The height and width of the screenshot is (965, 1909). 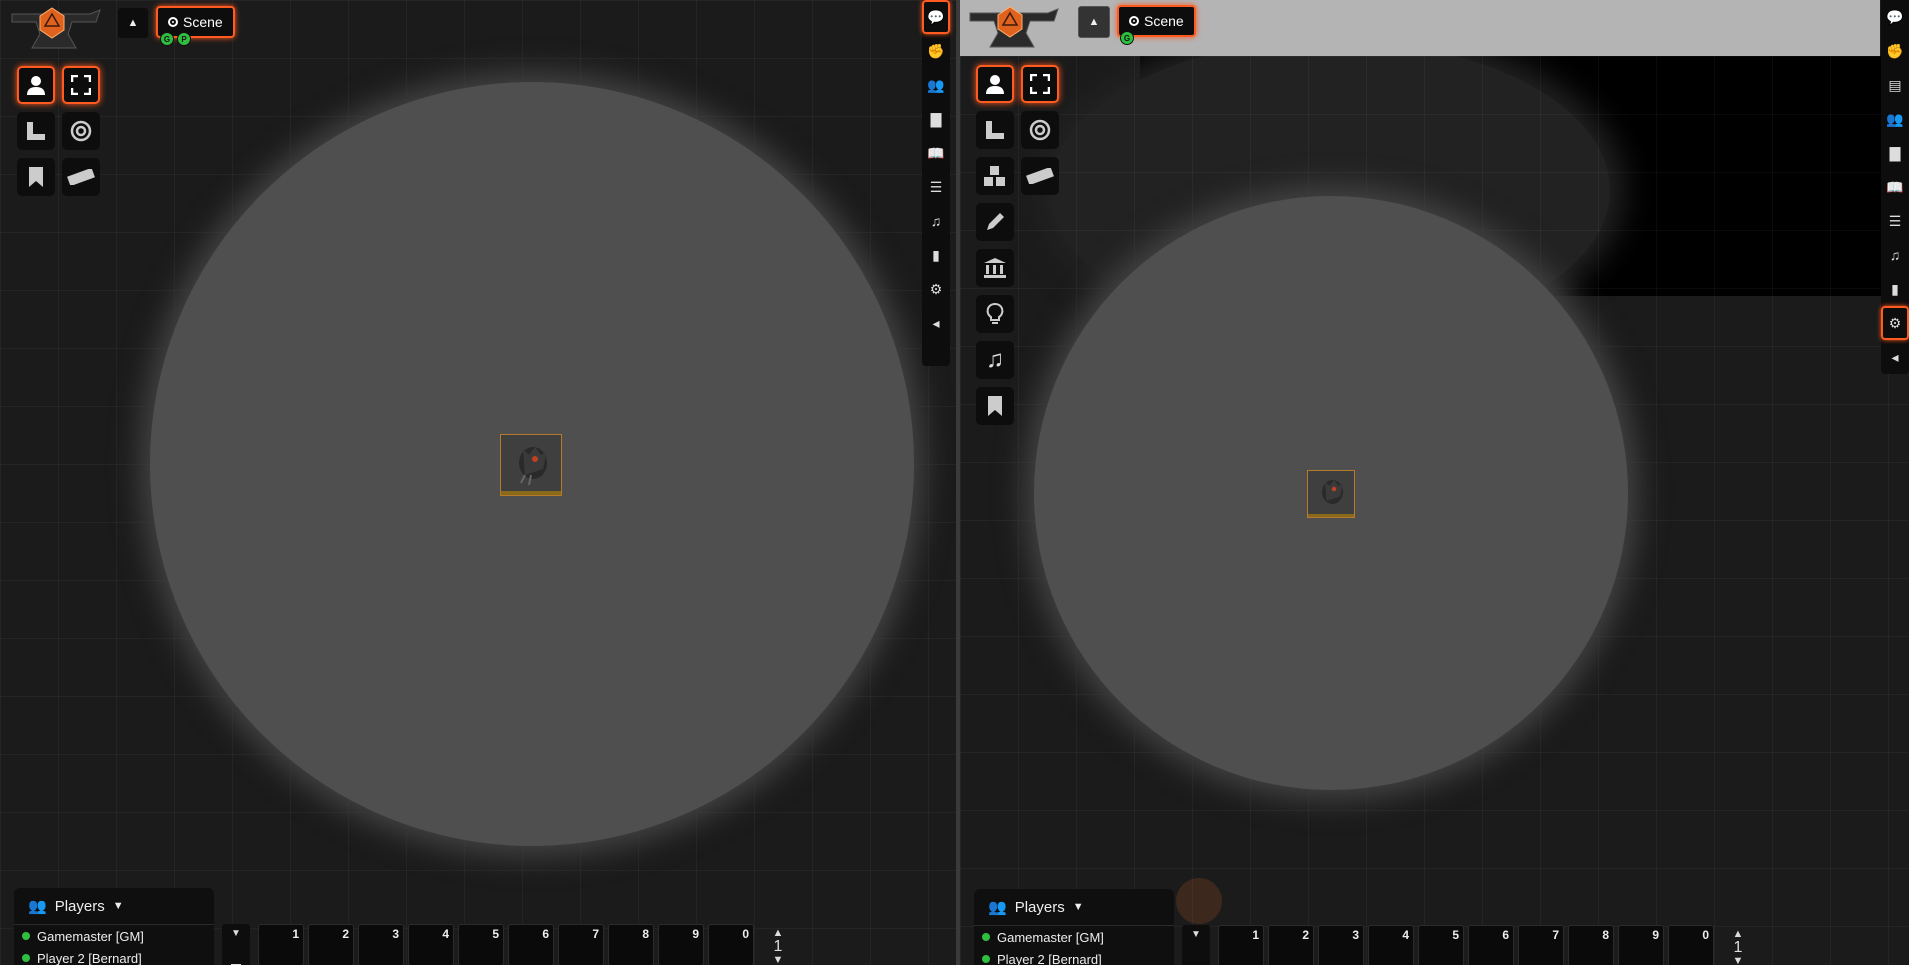 I want to click on tiles-button, so click(x=995, y=176).